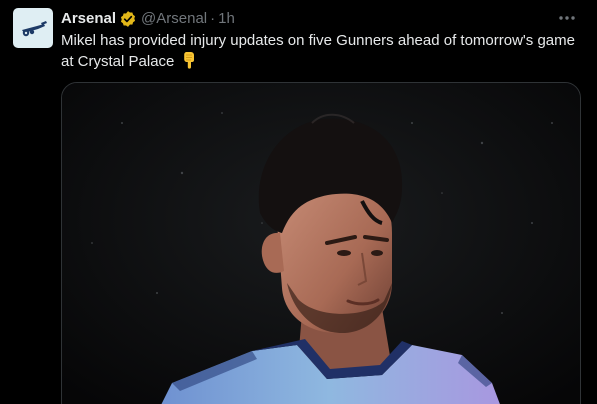 This screenshot has width=597, height=404. What do you see at coordinates (188, 60) in the screenshot?
I see `point-down-icon` at bounding box center [188, 60].